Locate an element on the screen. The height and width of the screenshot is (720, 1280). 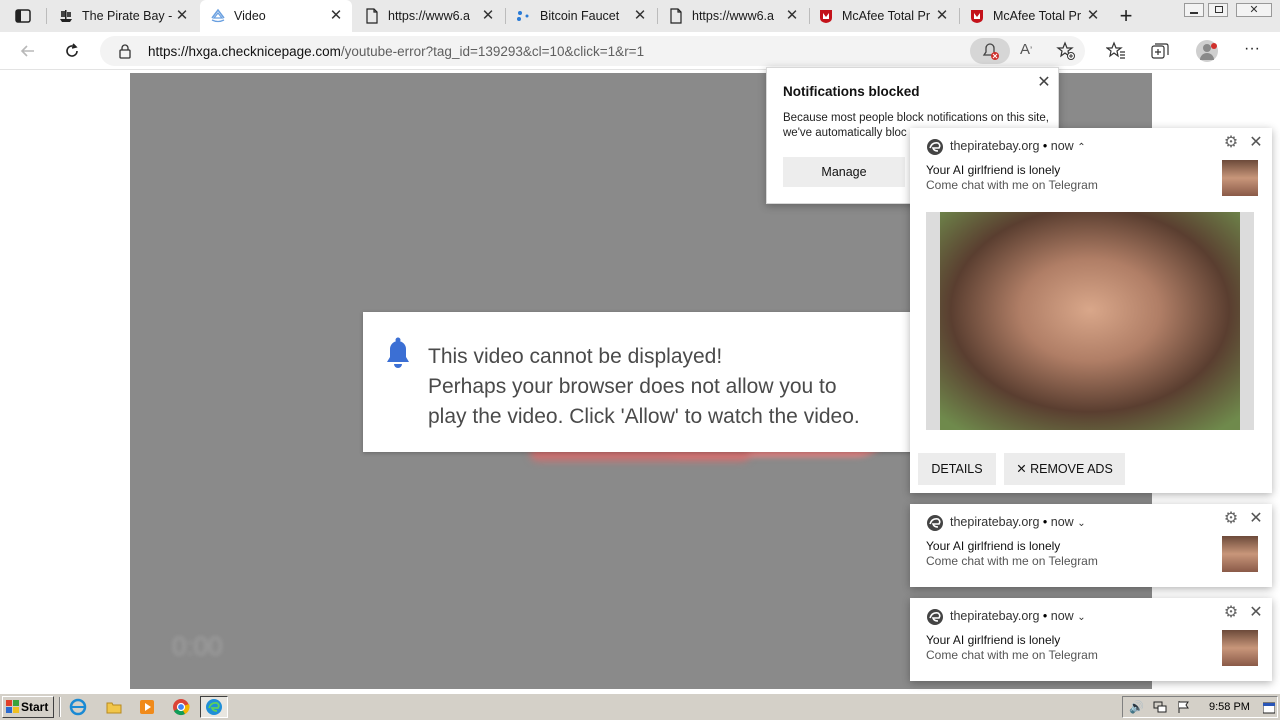
start-label: Start is located at coordinates (35, 707).